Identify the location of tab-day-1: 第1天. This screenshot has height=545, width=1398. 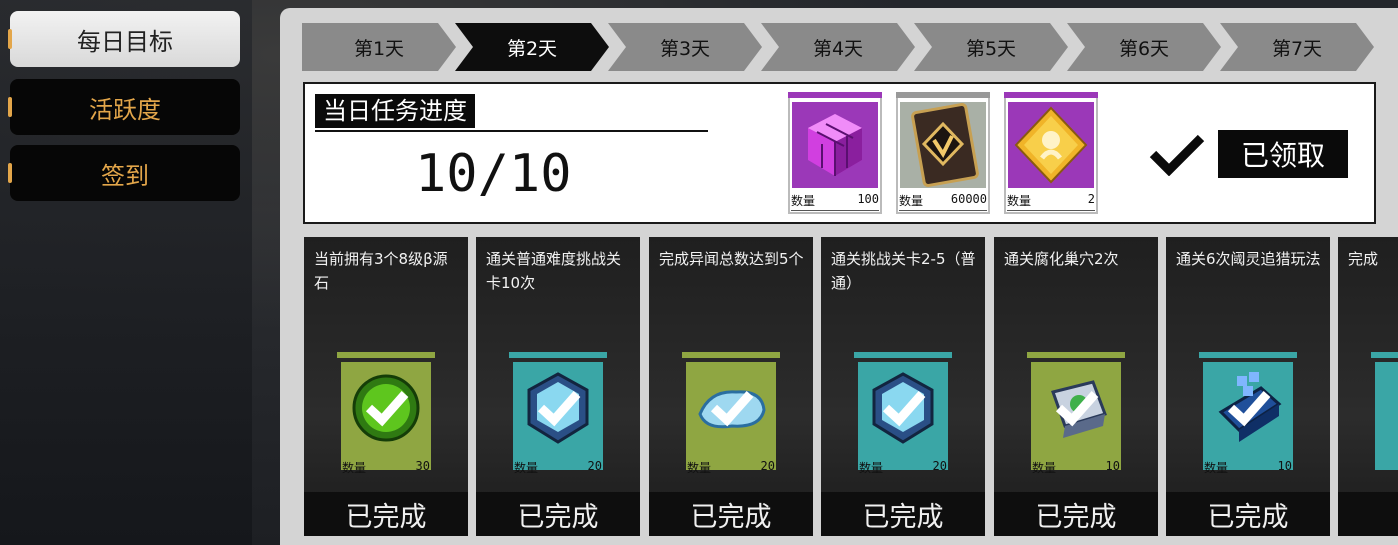
(379, 47).